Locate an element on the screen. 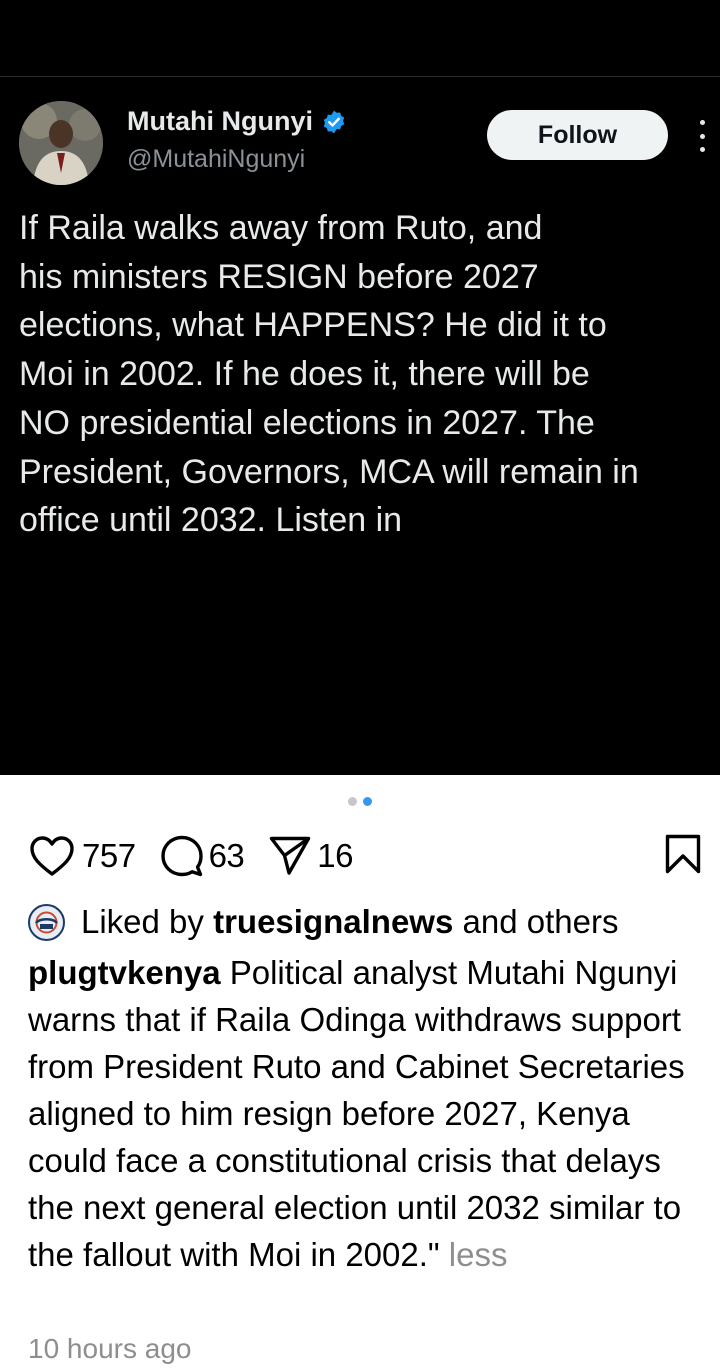 This screenshot has width=720, height=1370. tweet-author-handle: @MutahiNgunyi is located at coordinates (216, 159).